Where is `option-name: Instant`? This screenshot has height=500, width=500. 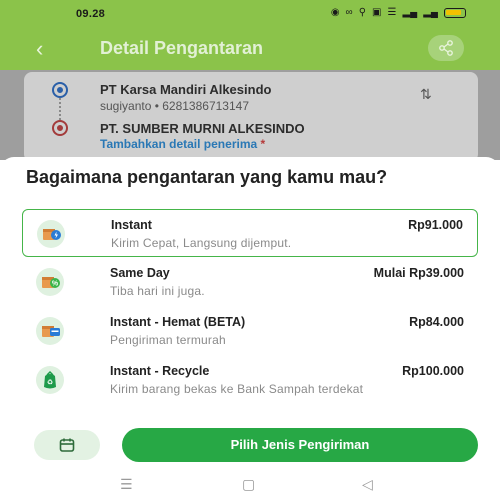
option-name: Instant is located at coordinates (131, 225).